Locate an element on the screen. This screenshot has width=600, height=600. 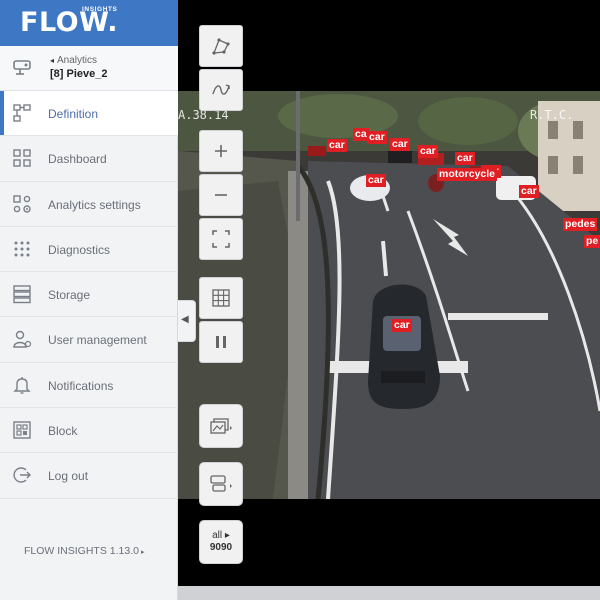
detection-label: ca is located at coordinates (361, 134).